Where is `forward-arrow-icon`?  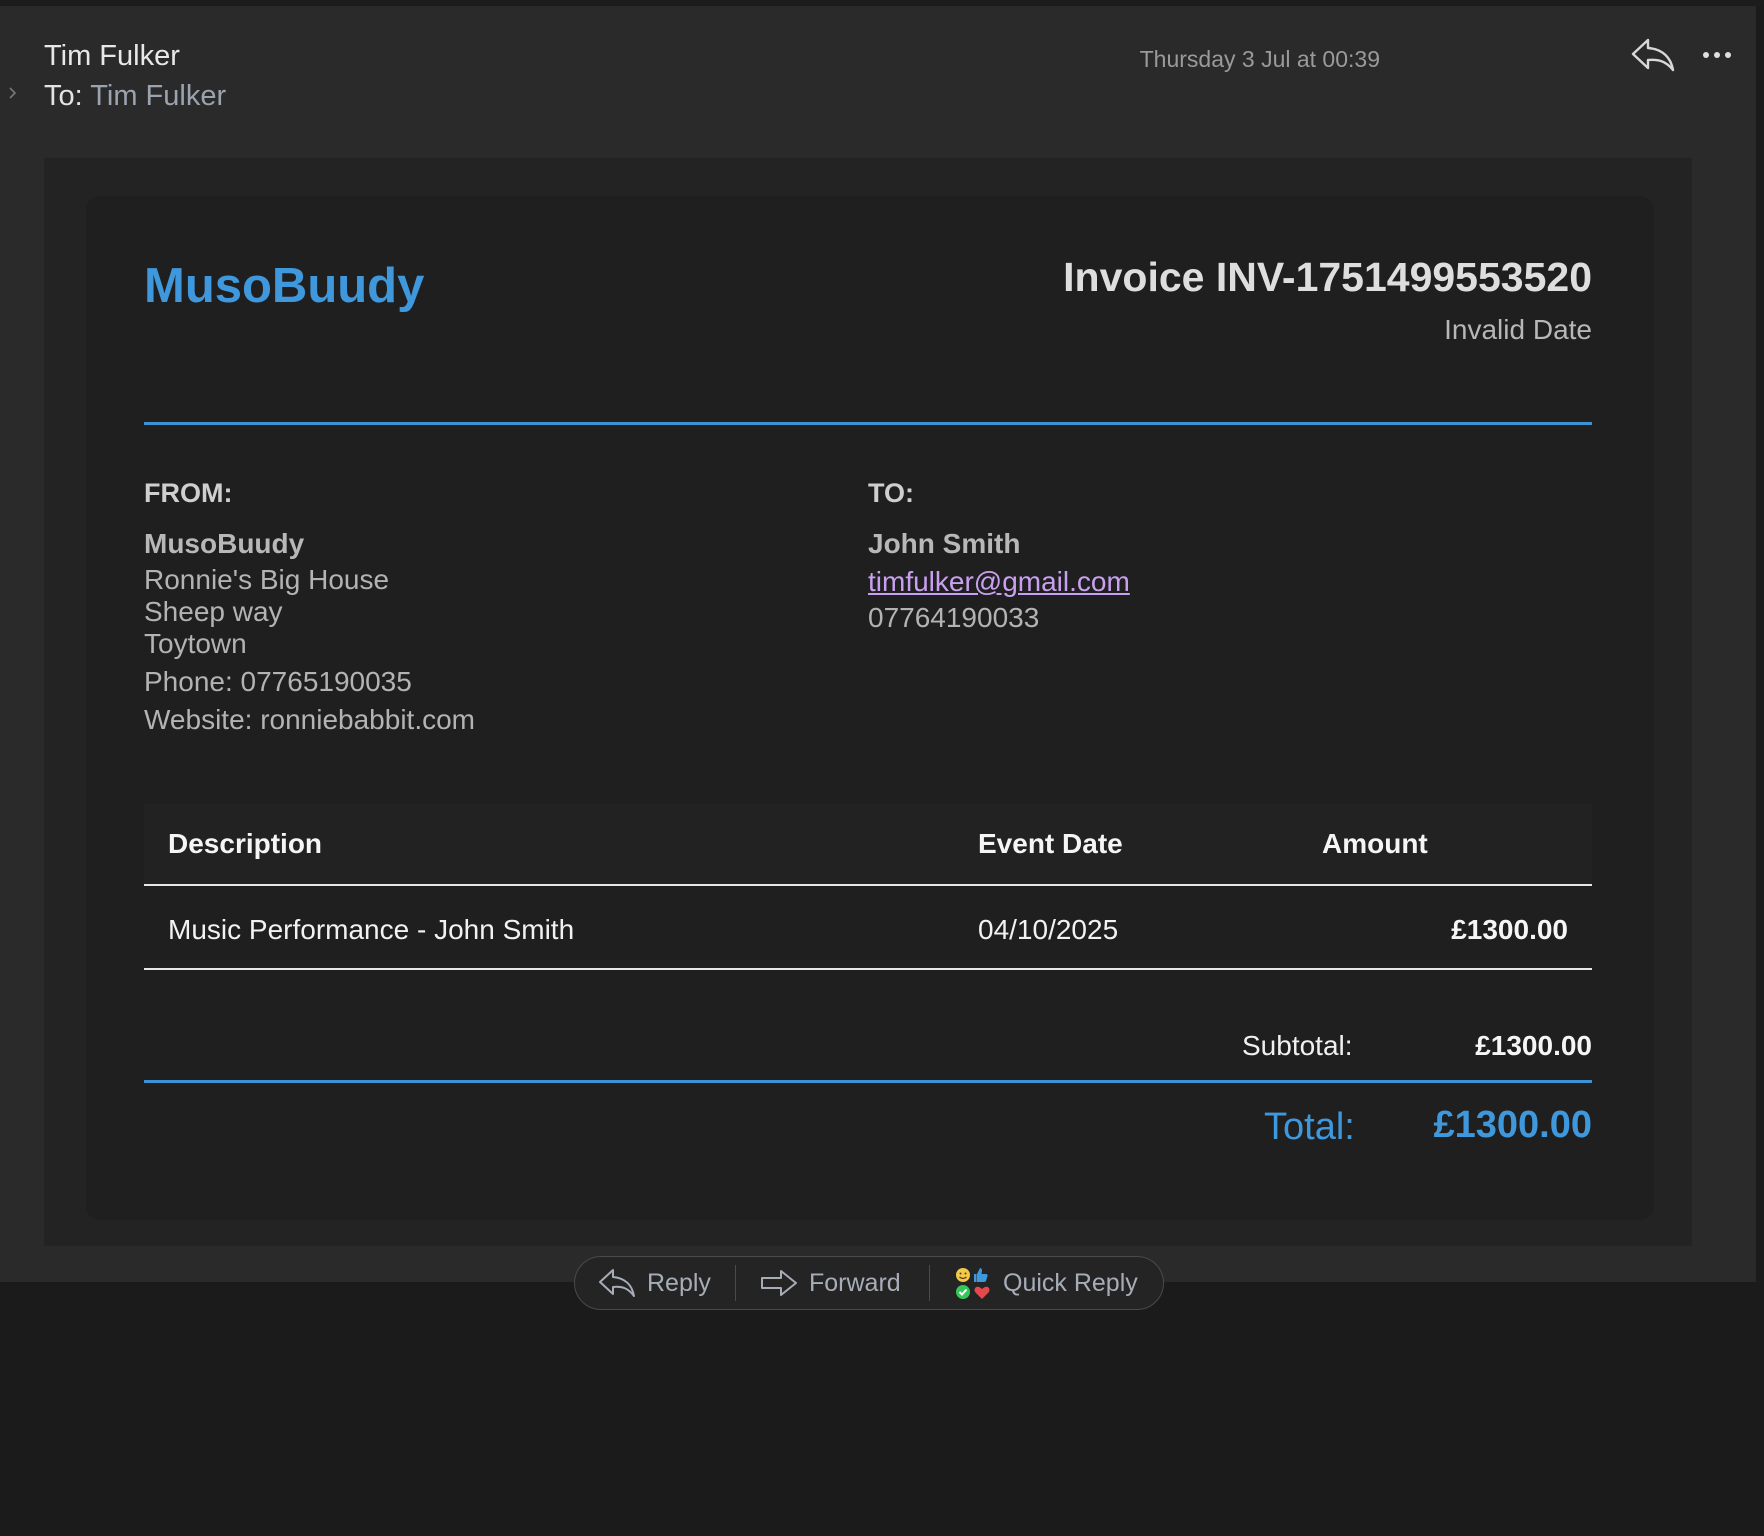 forward-arrow-icon is located at coordinates (779, 1283).